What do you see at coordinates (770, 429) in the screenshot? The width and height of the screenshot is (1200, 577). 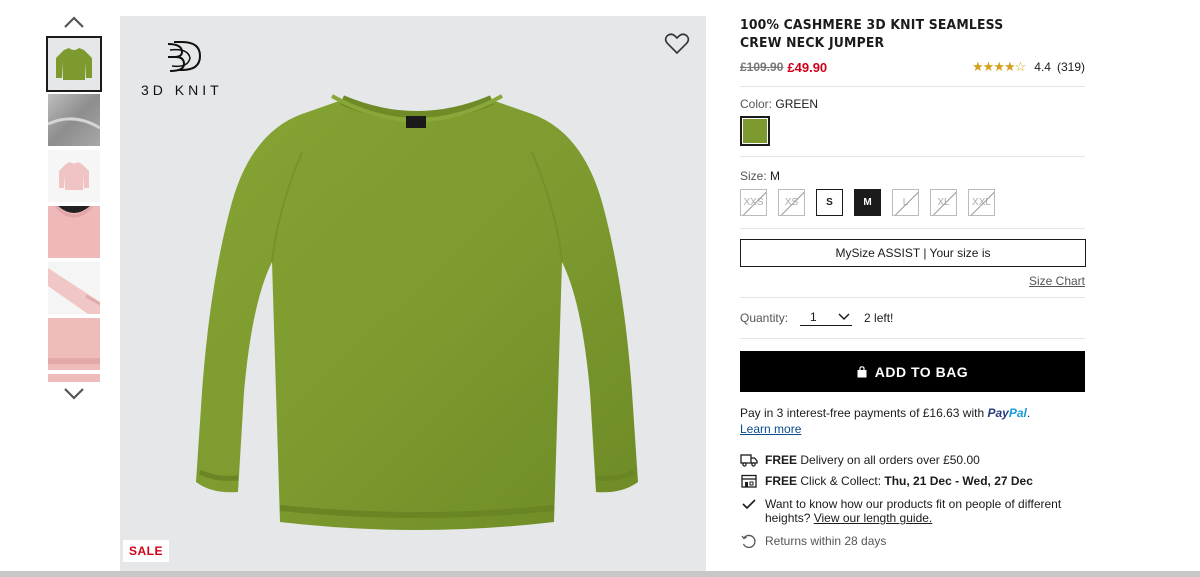 I see `learn-more-link: Learn more` at bounding box center [770, 429].